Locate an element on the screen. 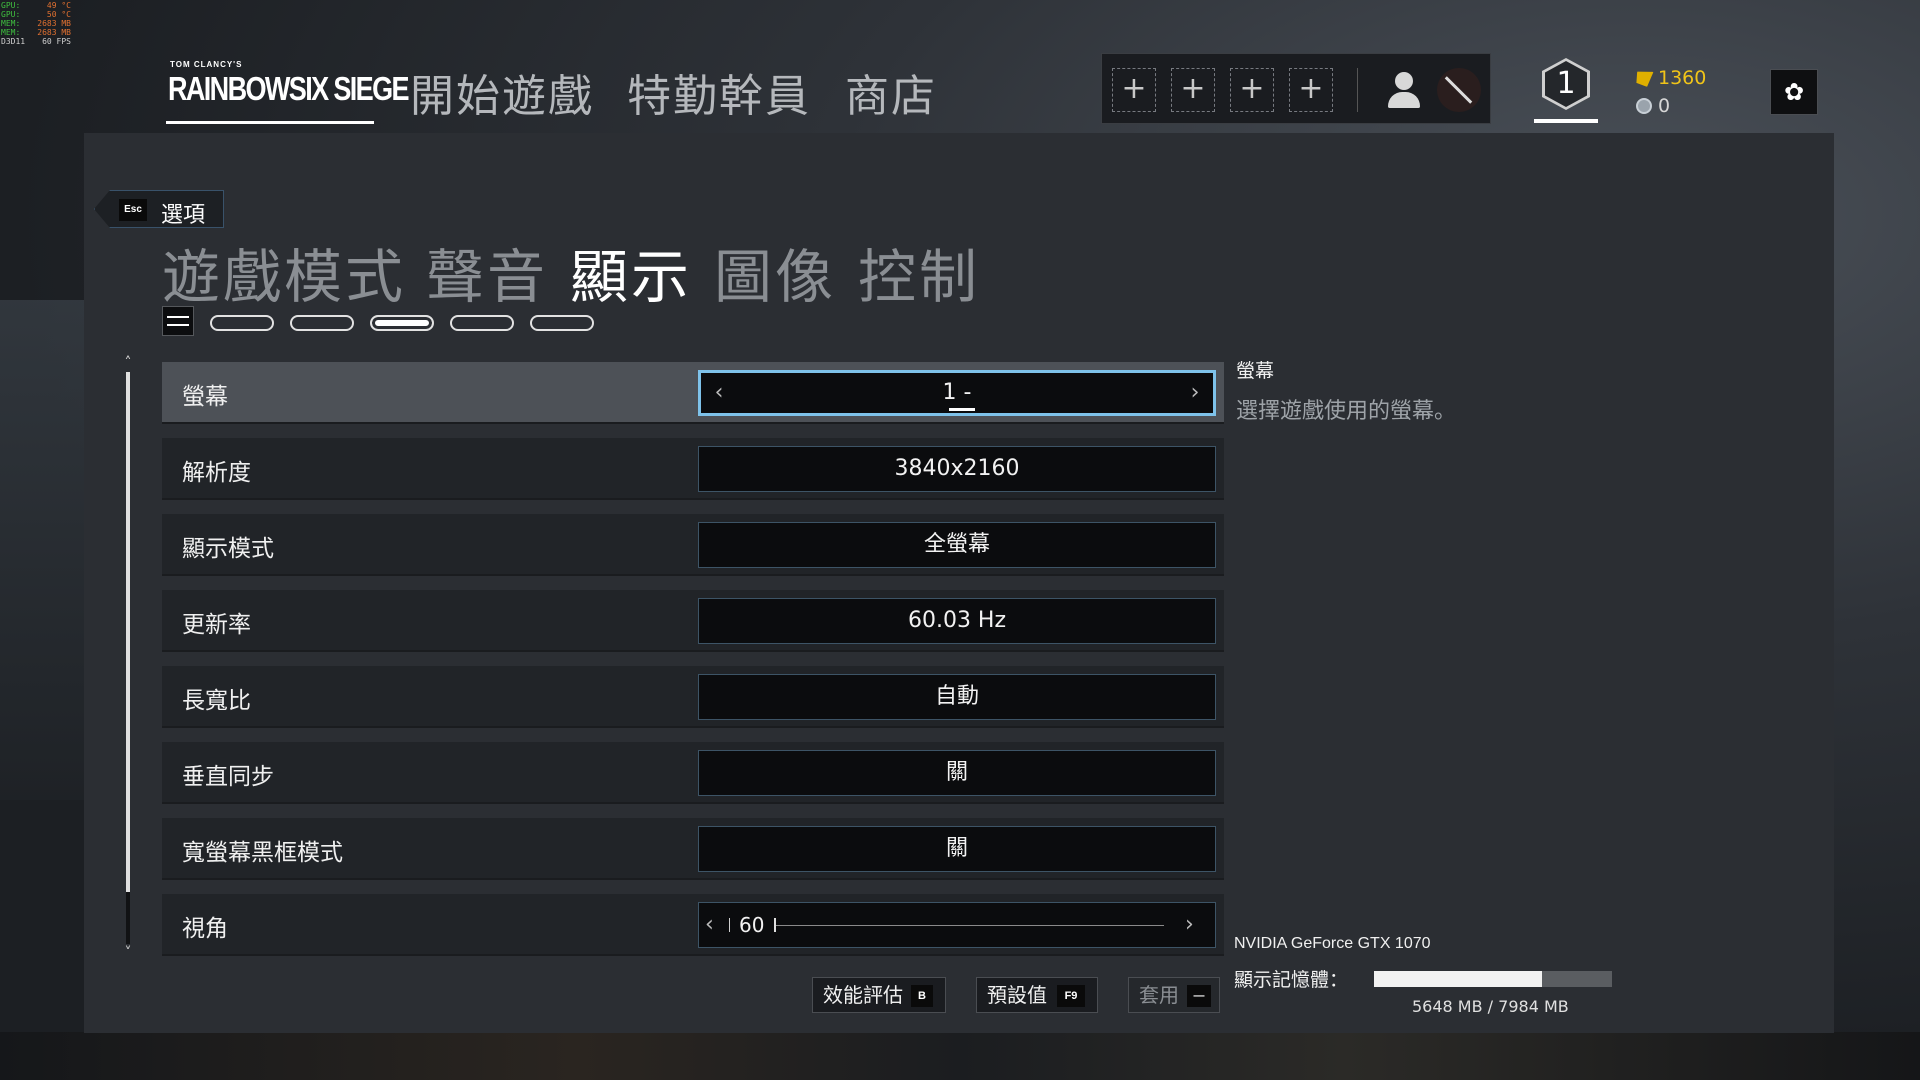  setting-row-monitor: 螢幕 ‹ 1 - › is located at coordinates (693, 393).